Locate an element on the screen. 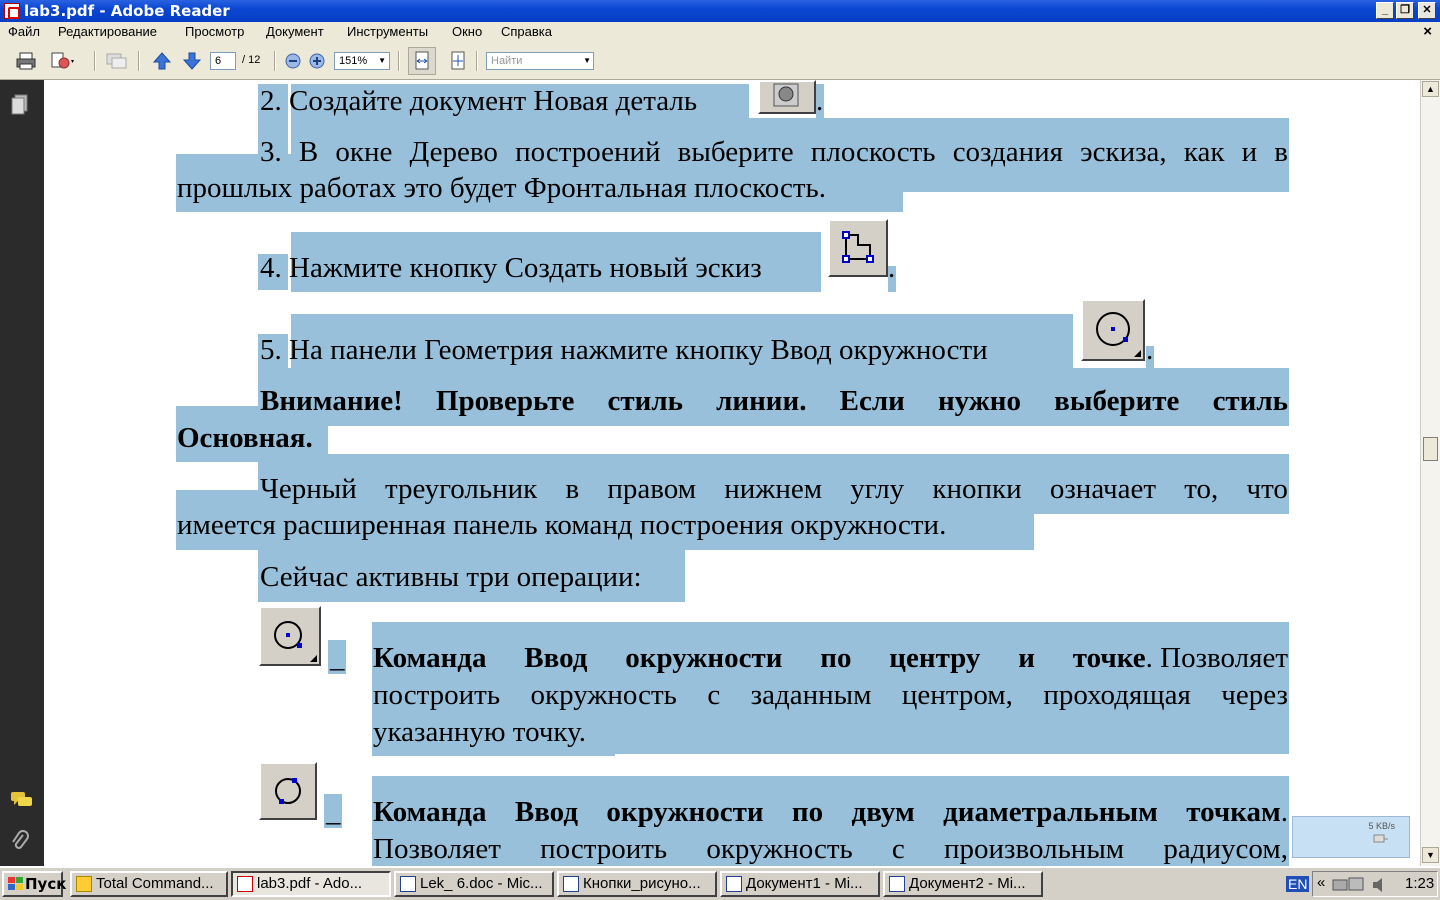 Image resolution: width=1440 pixels, height=900 pixels. close-document-button: × is located at coordinates (1427, 31).